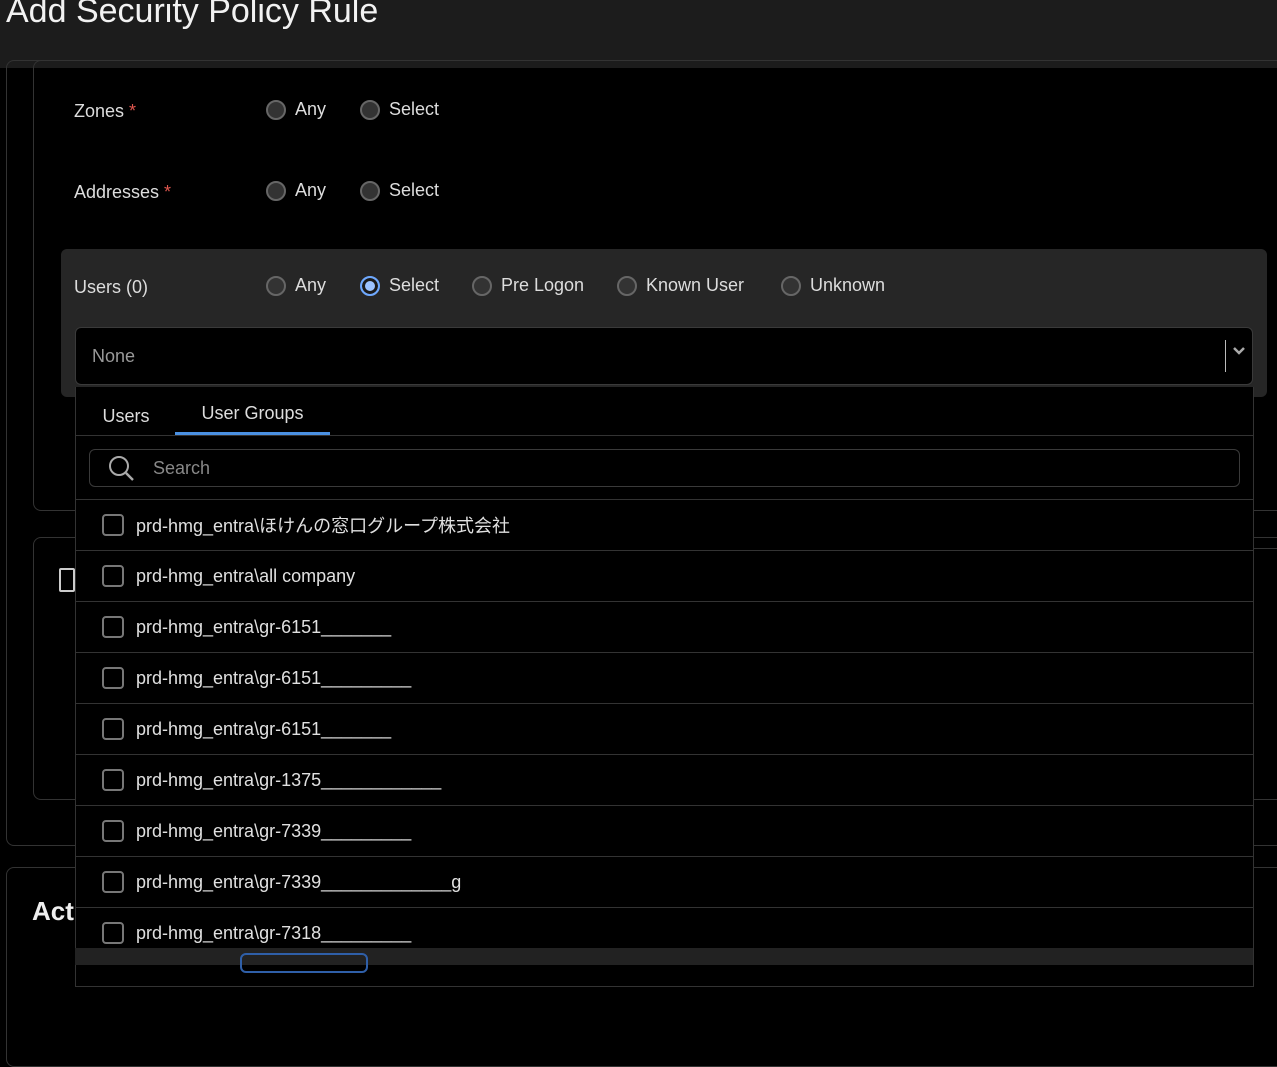 The width and height of the screenshot is (1277, 1067). Describe the element at coordinates (543, 285) in the screenshot. I see `radio-label: Pre Logon` at that location.